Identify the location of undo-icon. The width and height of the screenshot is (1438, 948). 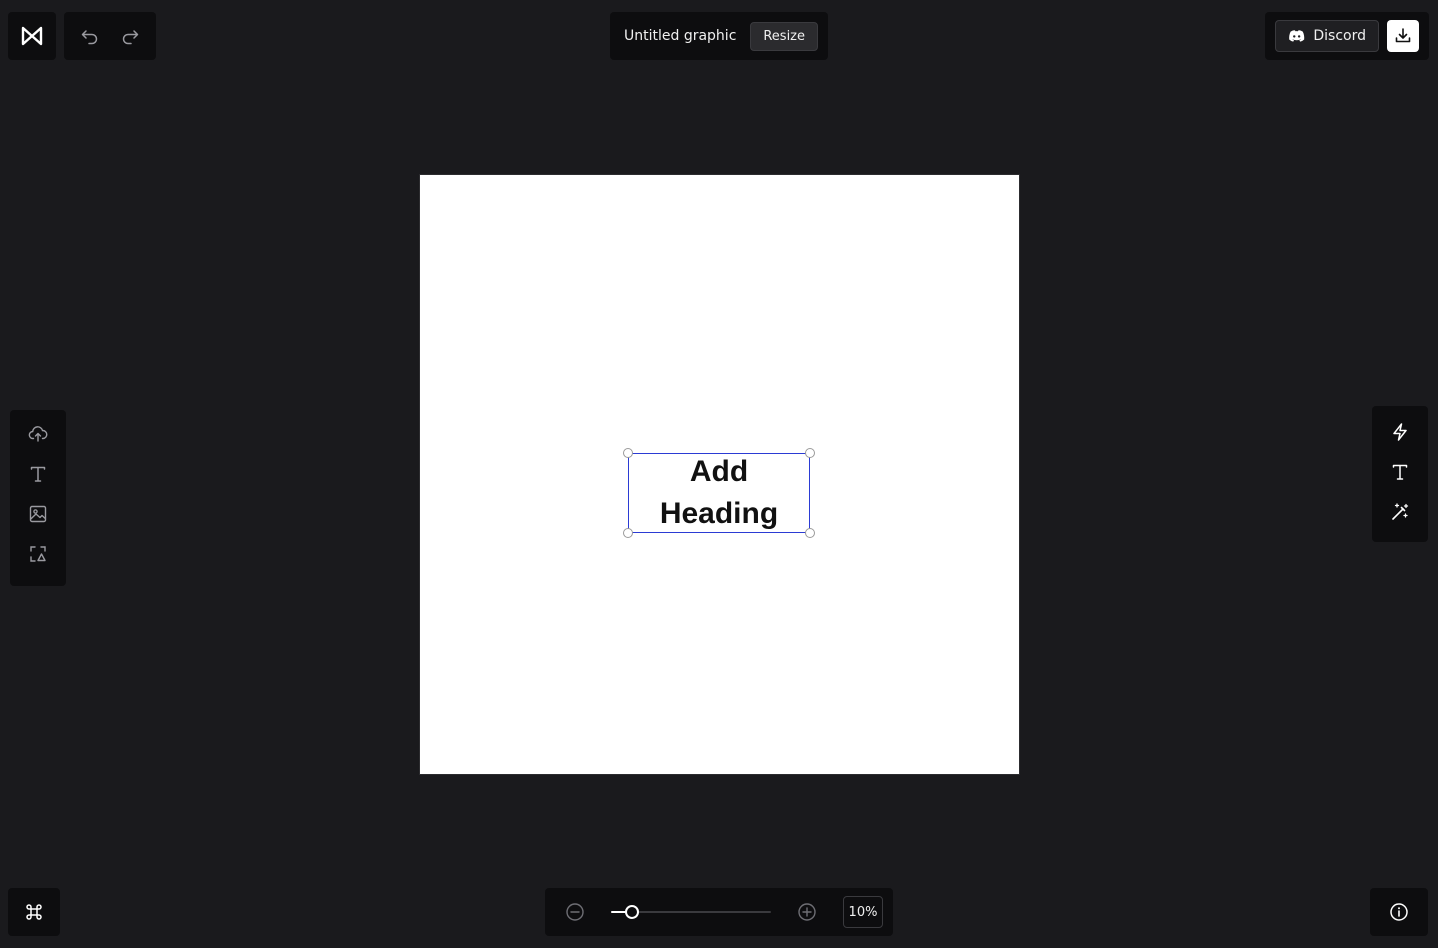
(89, 37).